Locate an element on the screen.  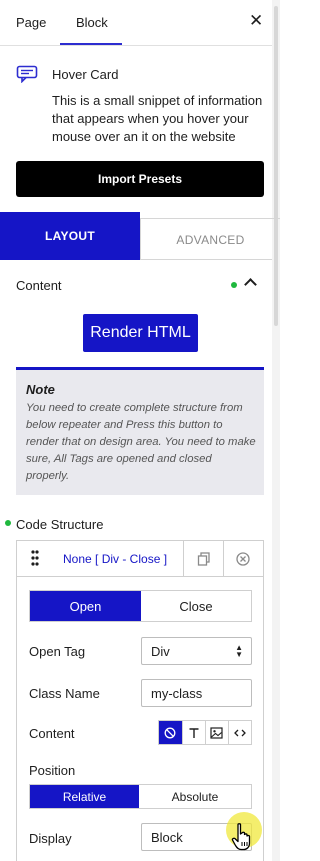
chevron-up-icon is located at coordinates (250, 284).